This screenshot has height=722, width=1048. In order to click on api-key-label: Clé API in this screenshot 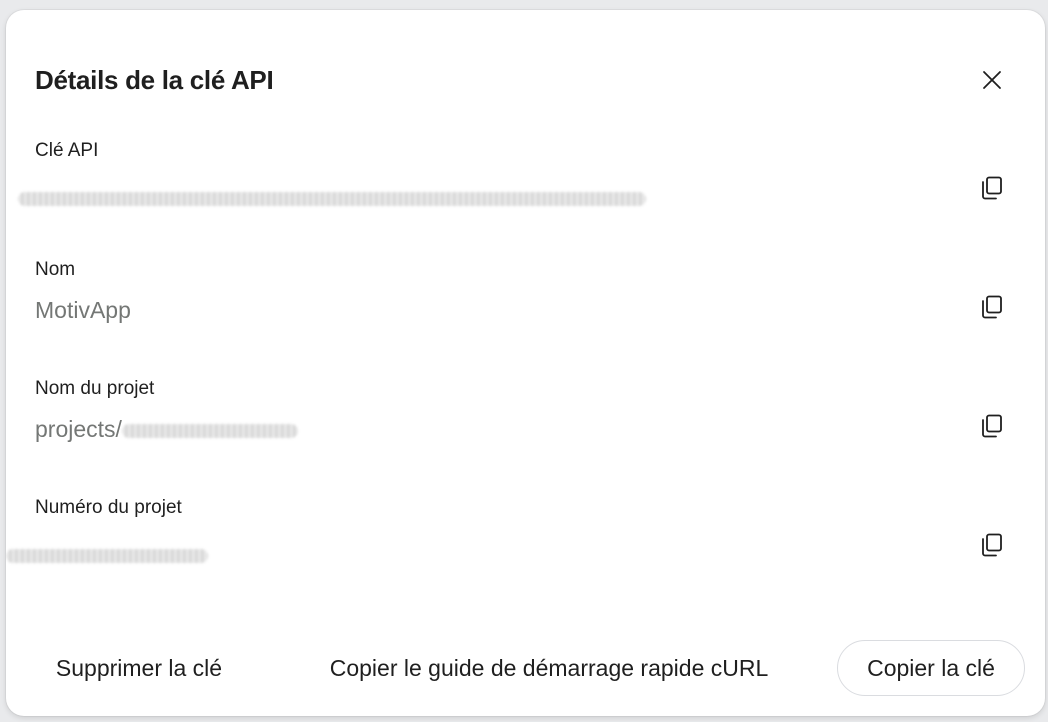, I will do `click(67, 150)`.